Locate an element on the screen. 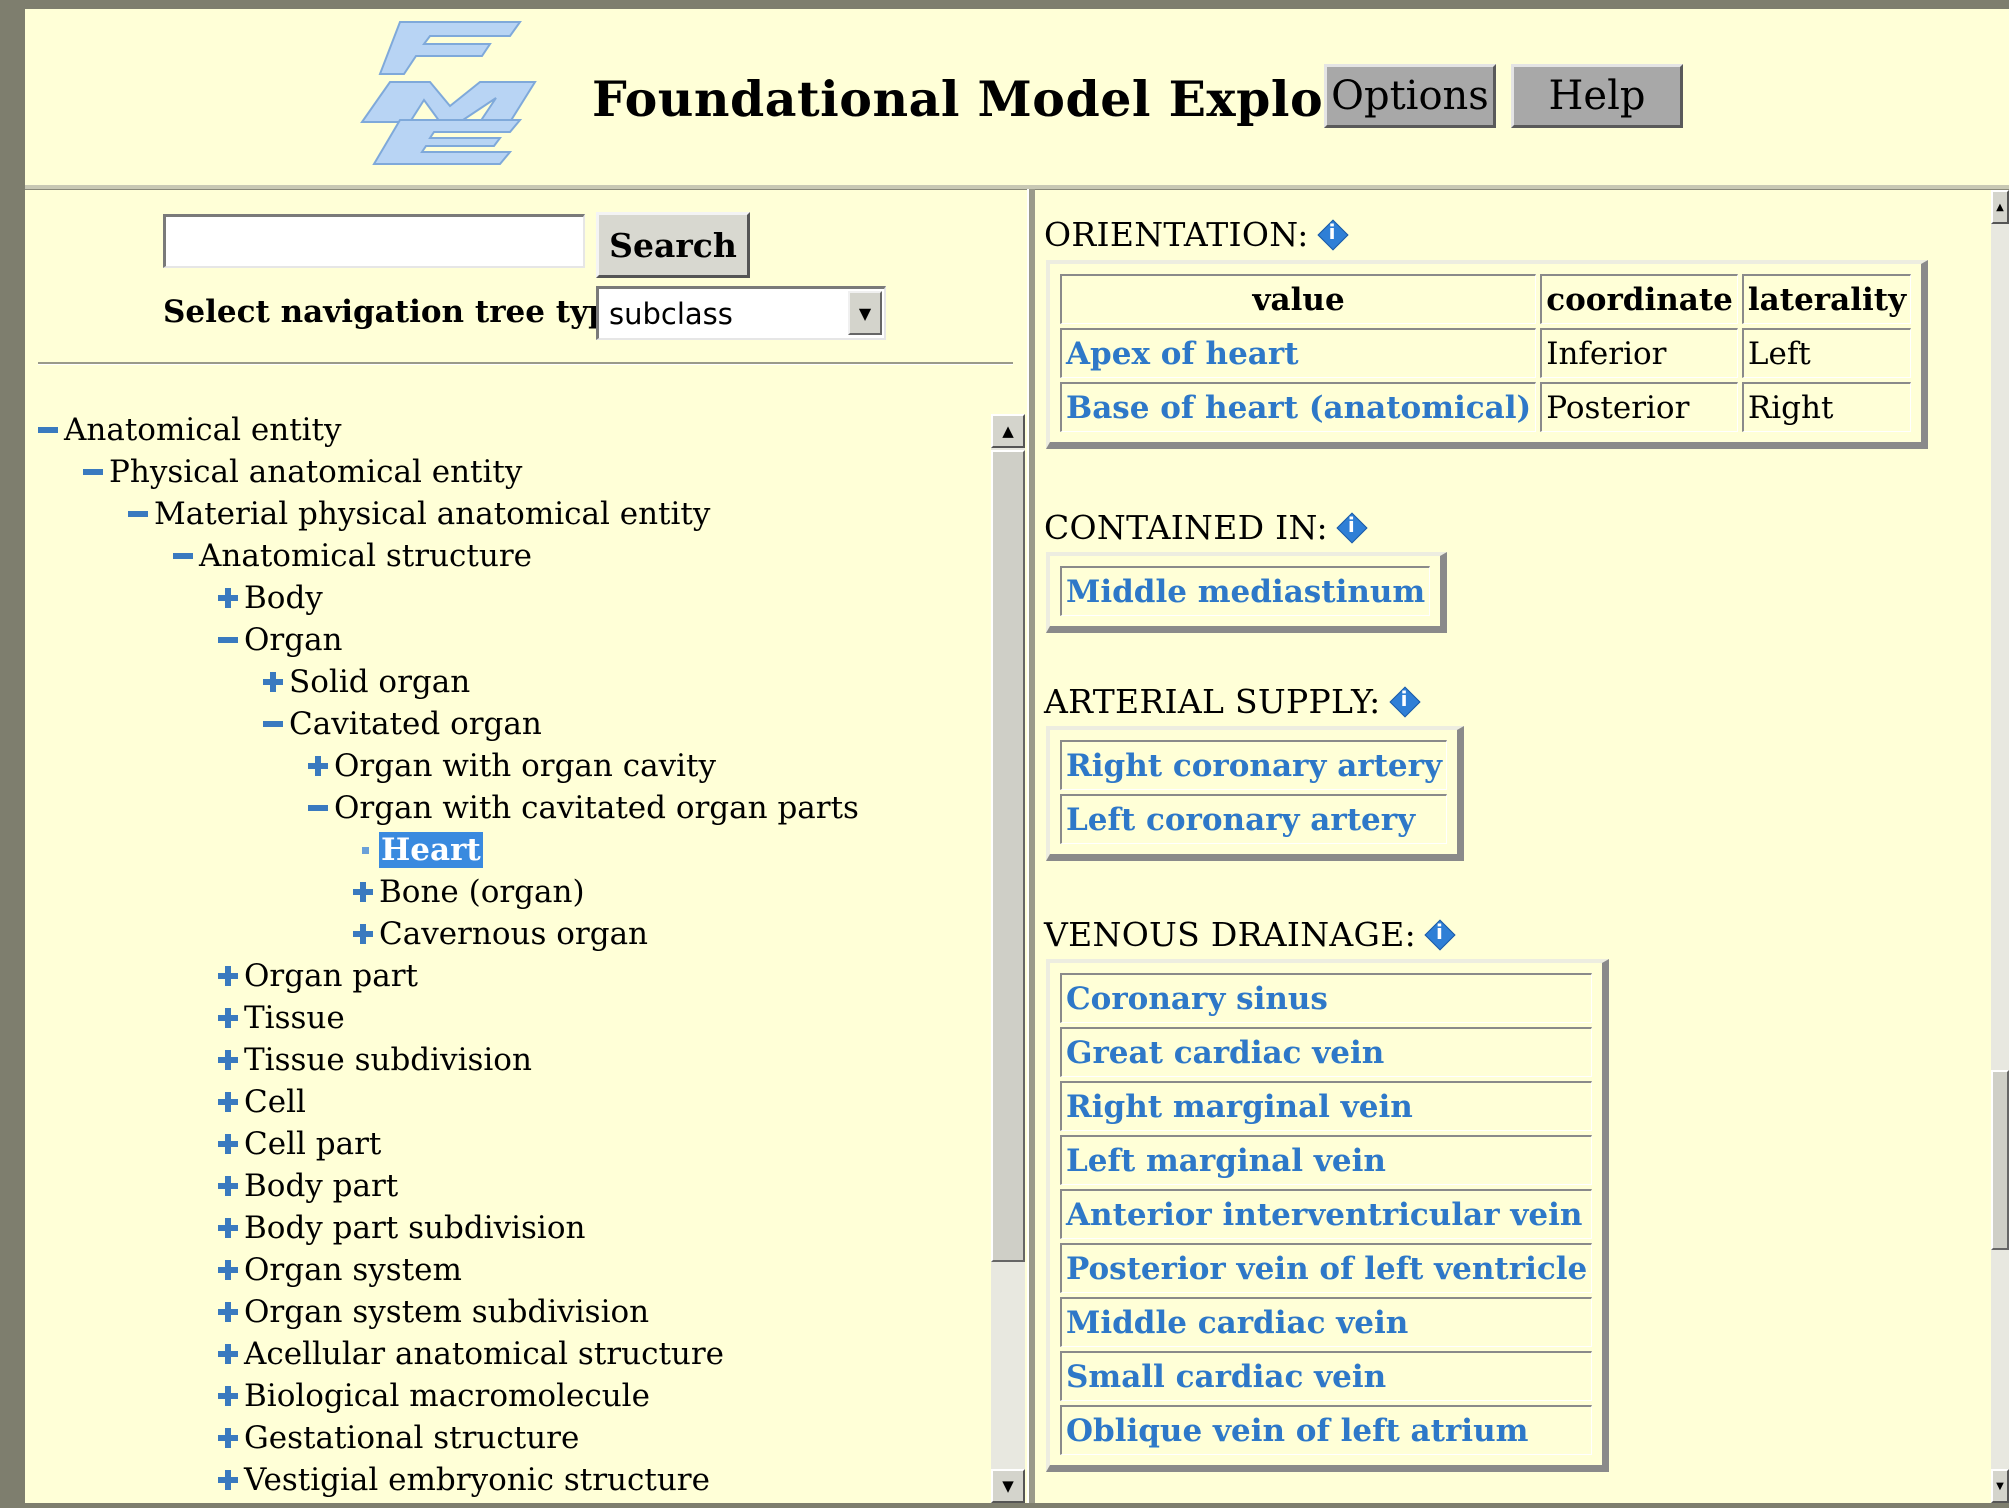 The image size is (2009, 1508). tree-node: Body part is located at coordinates (308, 1186).